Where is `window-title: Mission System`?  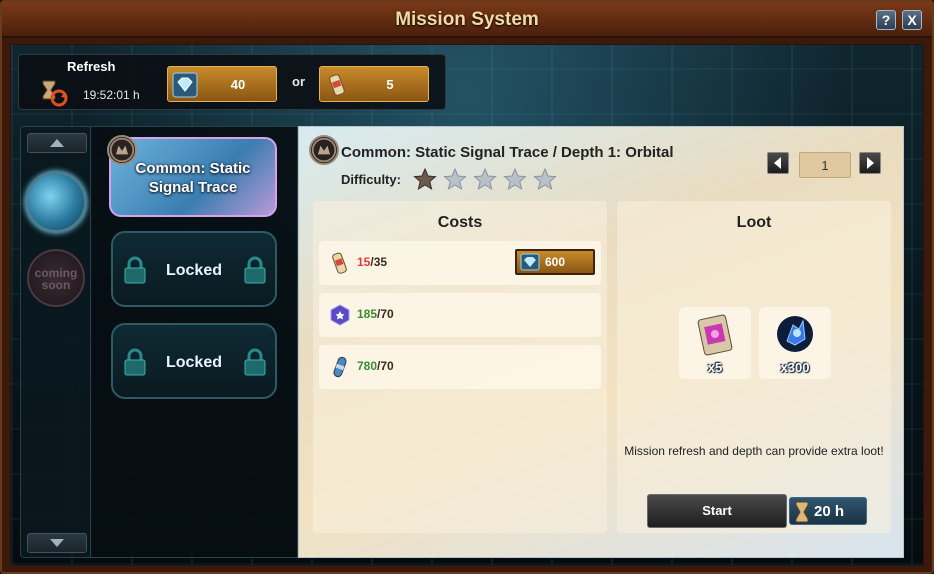 window-title: Mission System is located at coordinates (467, 19).